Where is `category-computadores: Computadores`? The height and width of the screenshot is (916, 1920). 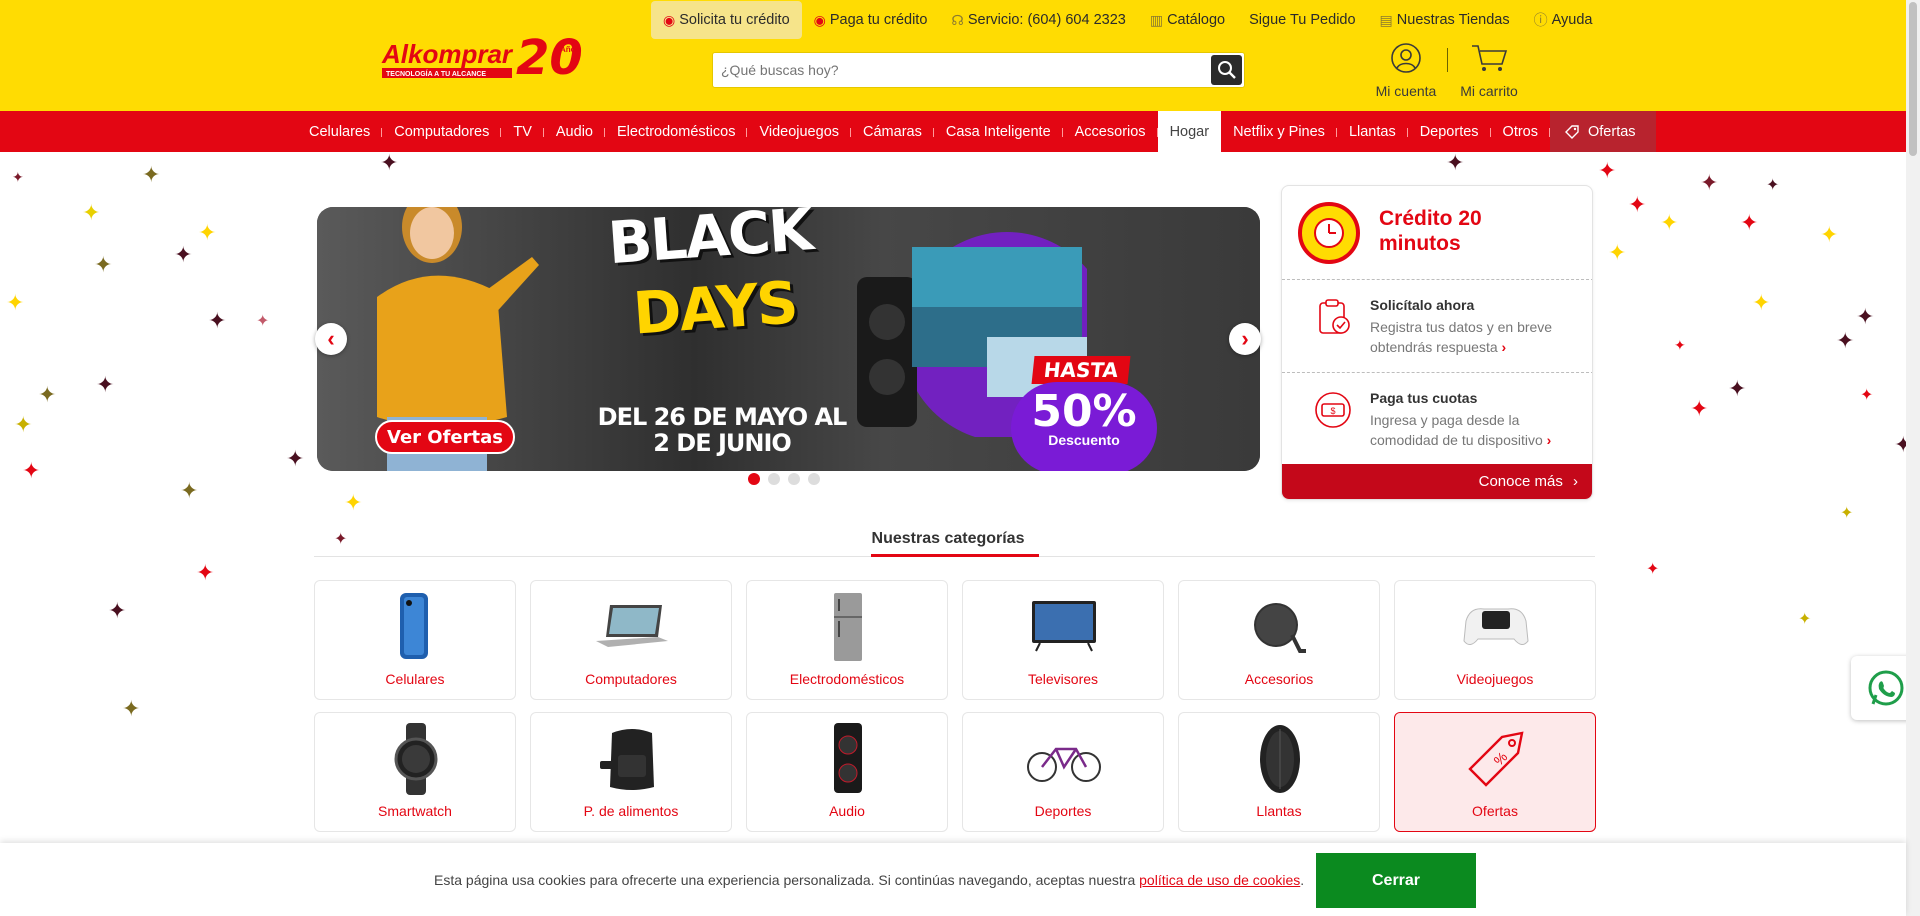 category-computadores: Computadores is located at coordinates (631, 640).